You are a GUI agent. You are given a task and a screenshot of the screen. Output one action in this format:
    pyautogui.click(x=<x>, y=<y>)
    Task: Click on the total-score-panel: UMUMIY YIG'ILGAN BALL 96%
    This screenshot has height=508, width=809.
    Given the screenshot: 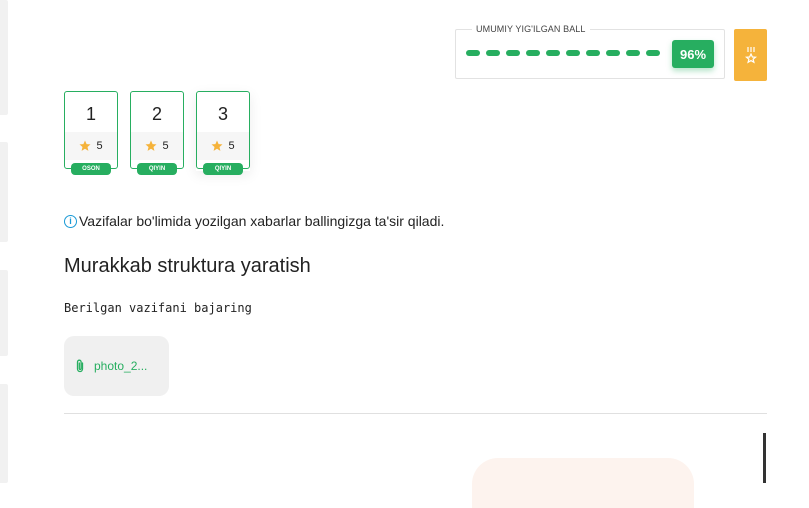 What is the action you would take?
    pyautogui.click(x=590, y=51)
    